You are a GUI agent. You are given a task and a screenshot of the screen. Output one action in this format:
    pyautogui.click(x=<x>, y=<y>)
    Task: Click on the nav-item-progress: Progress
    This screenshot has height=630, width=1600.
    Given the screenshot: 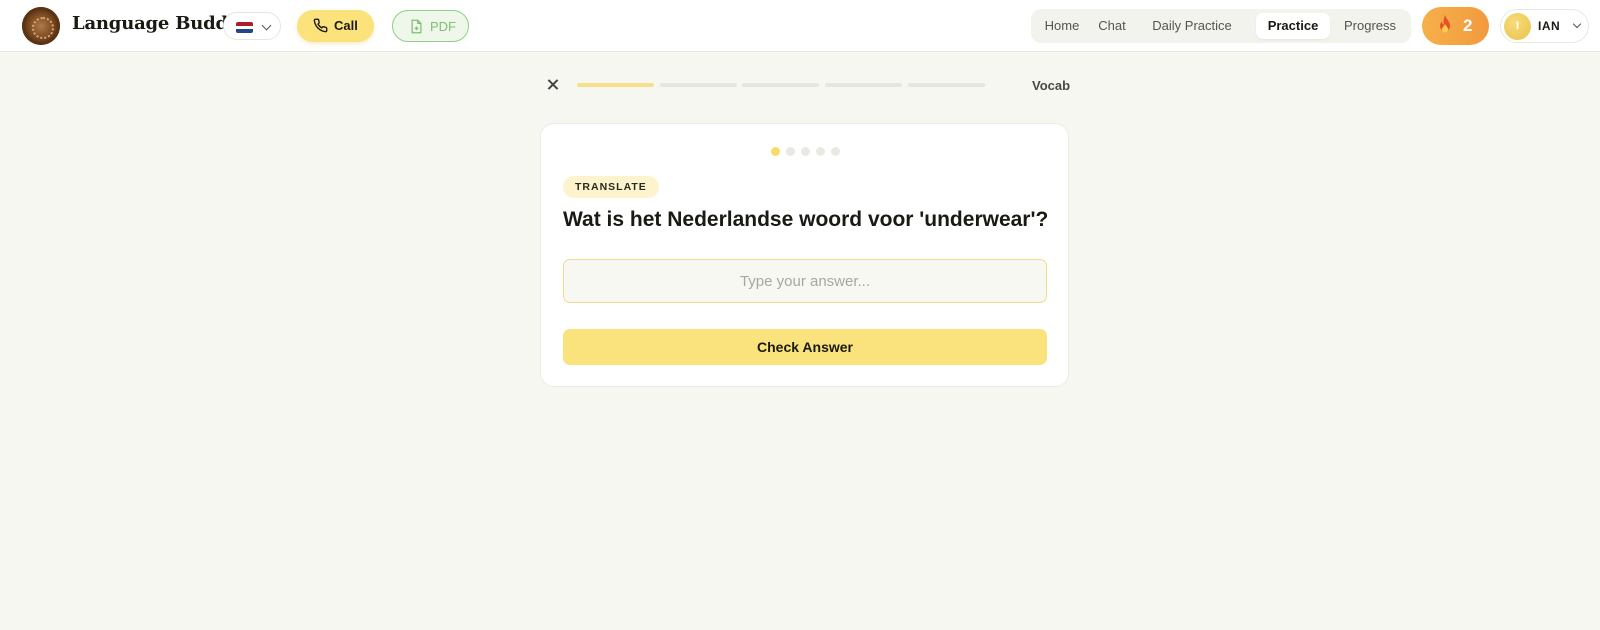 What is the action you would take?
    pyautogui.click(x=1370, y=26)
    